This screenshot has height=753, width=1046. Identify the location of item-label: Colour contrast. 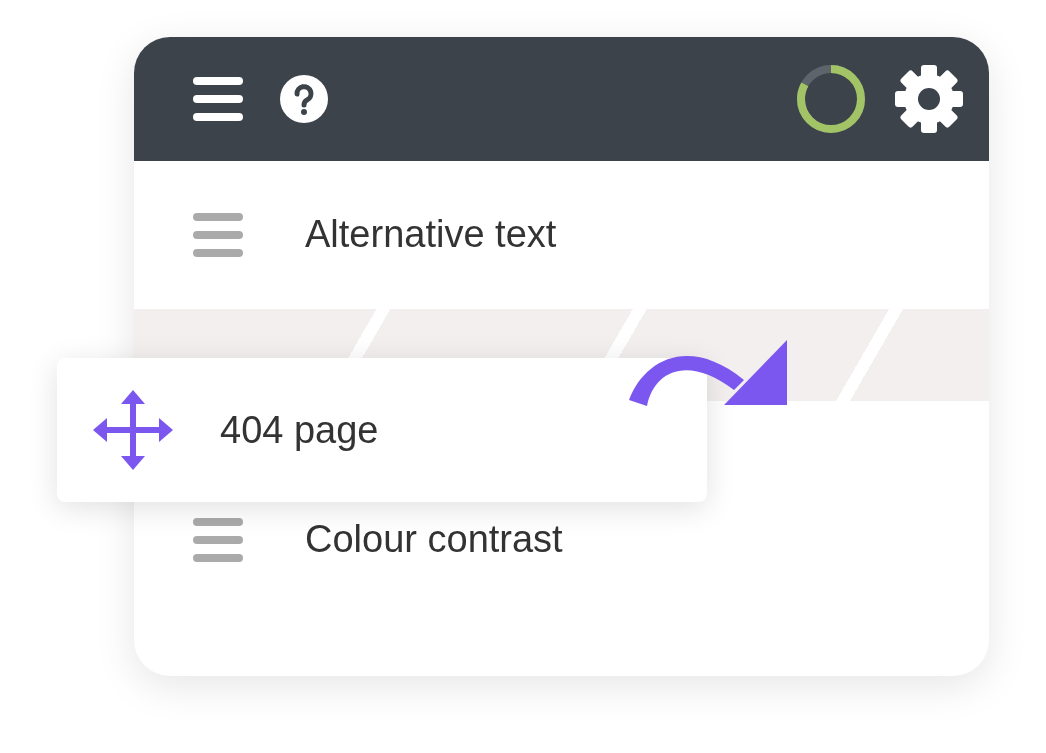
(434, 540).